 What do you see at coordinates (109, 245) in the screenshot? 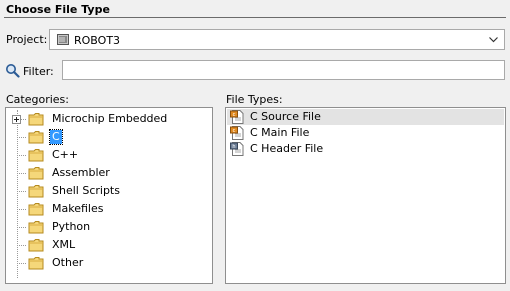
I see `category-xml: XML` at bounding box center [109, 245].